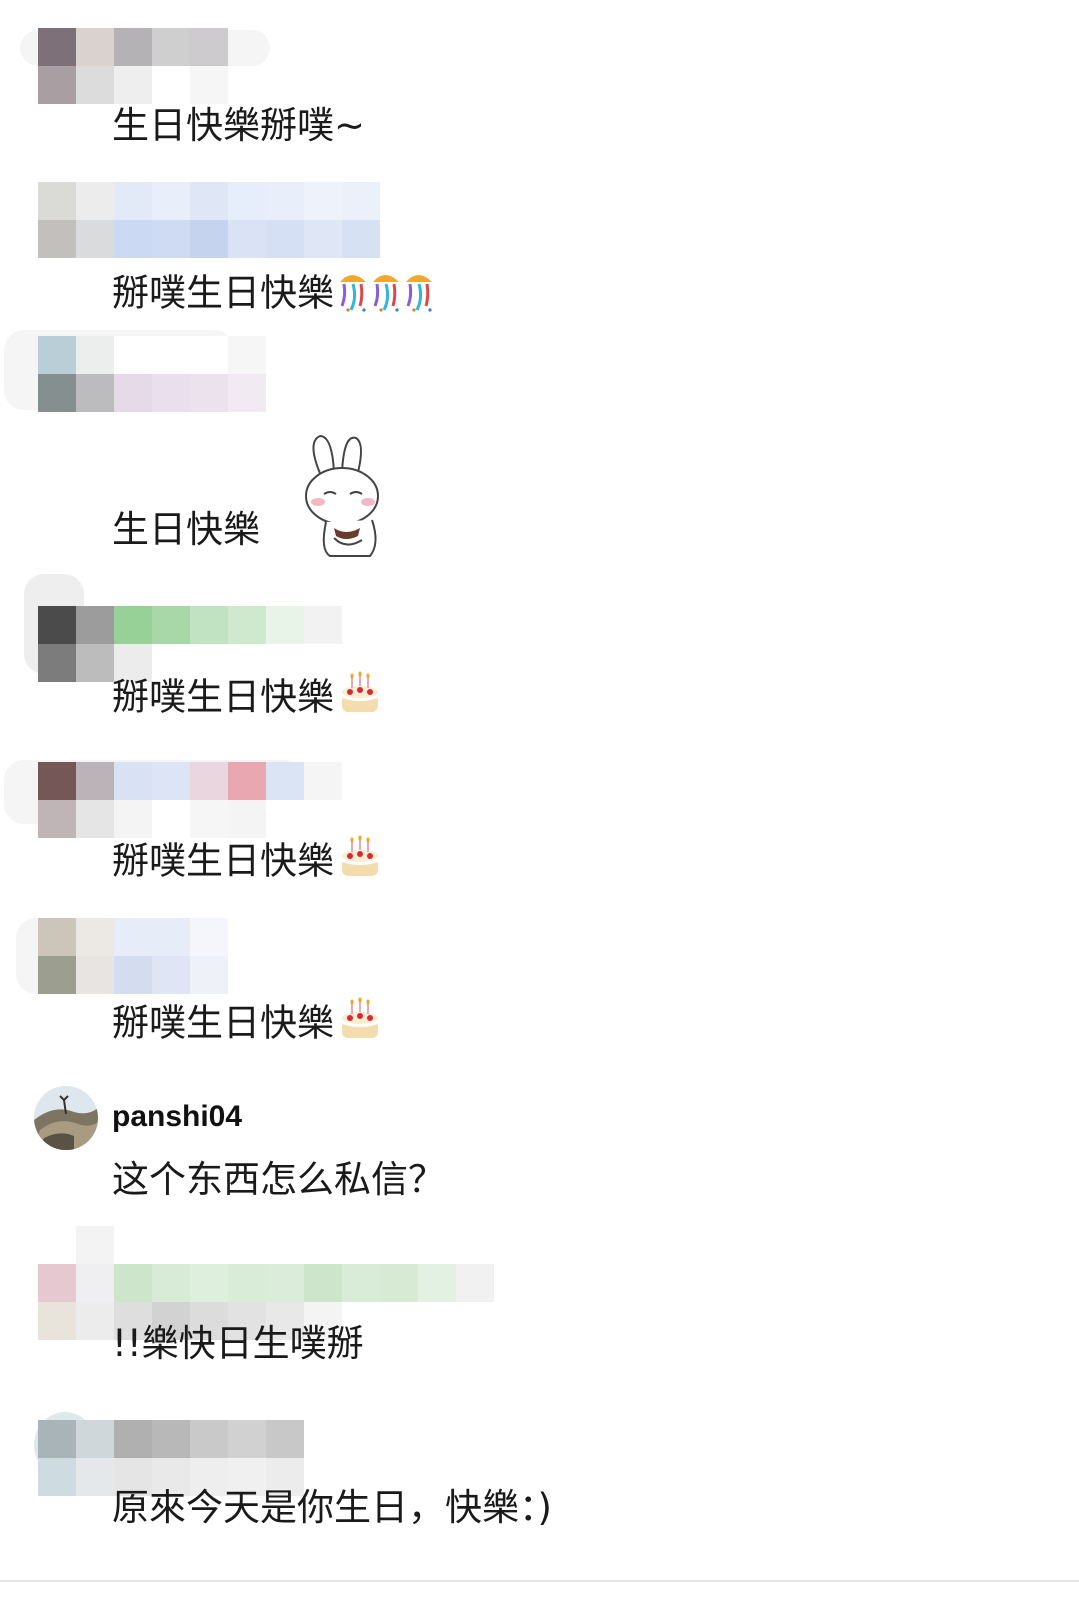  What do you see at coordinates (539, 1581) in the screenshot?
I see `divider` at bounding box center [539, 1581].